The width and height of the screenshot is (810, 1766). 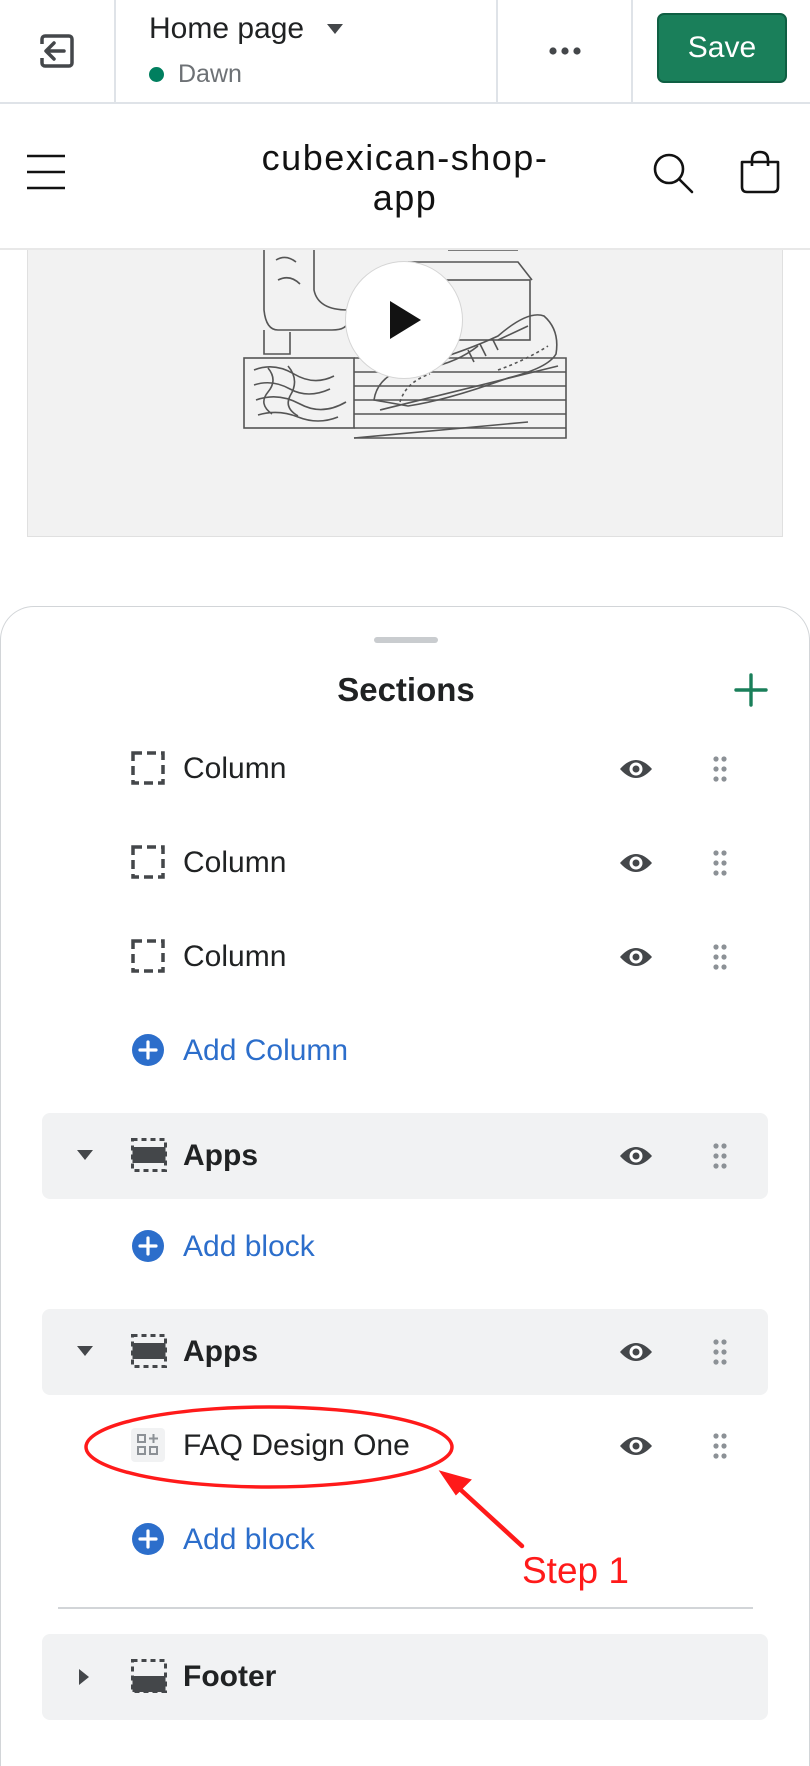 I want to click on more-horizontal-icon, so click(x=565, y=51).